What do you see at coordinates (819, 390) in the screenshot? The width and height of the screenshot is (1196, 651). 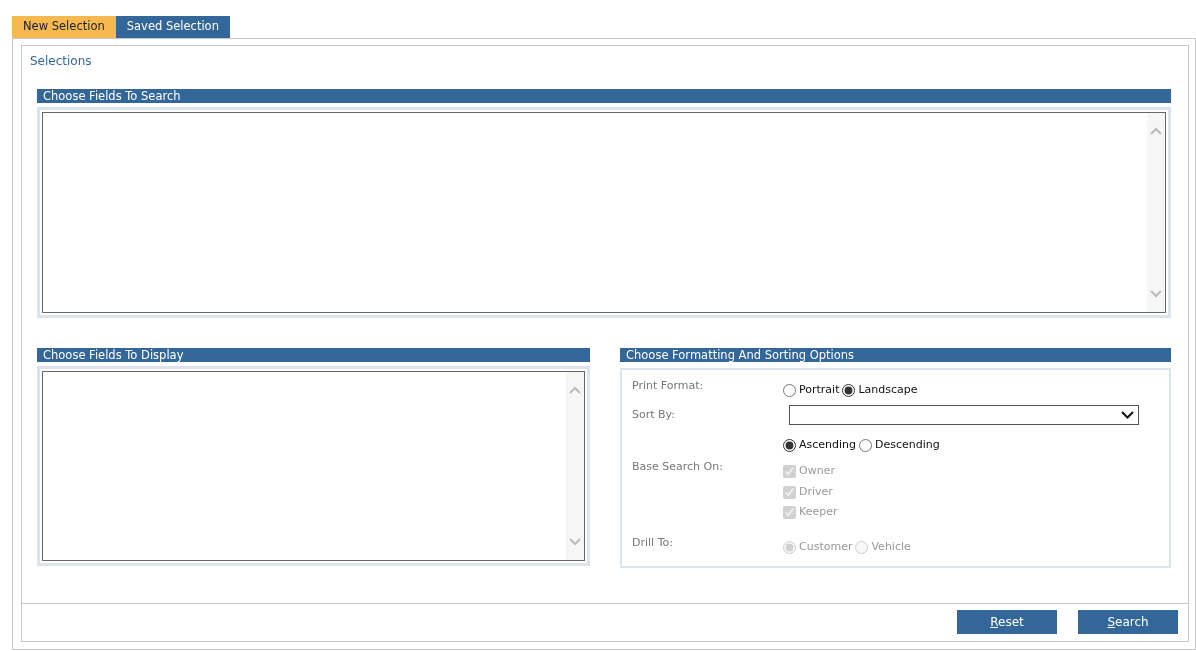 I see `option-label: Portrait` at bounding box center [819, 390].